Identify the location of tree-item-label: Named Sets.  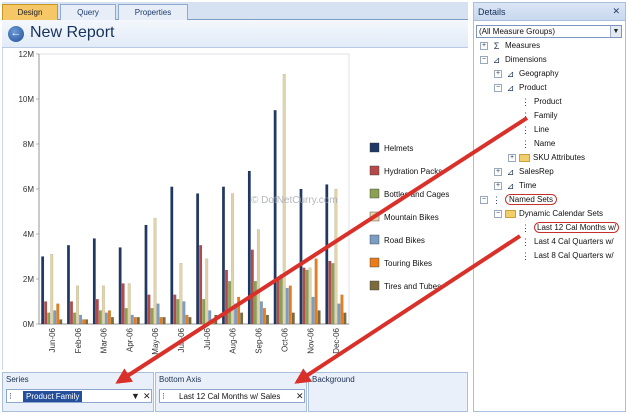
(531, 199).